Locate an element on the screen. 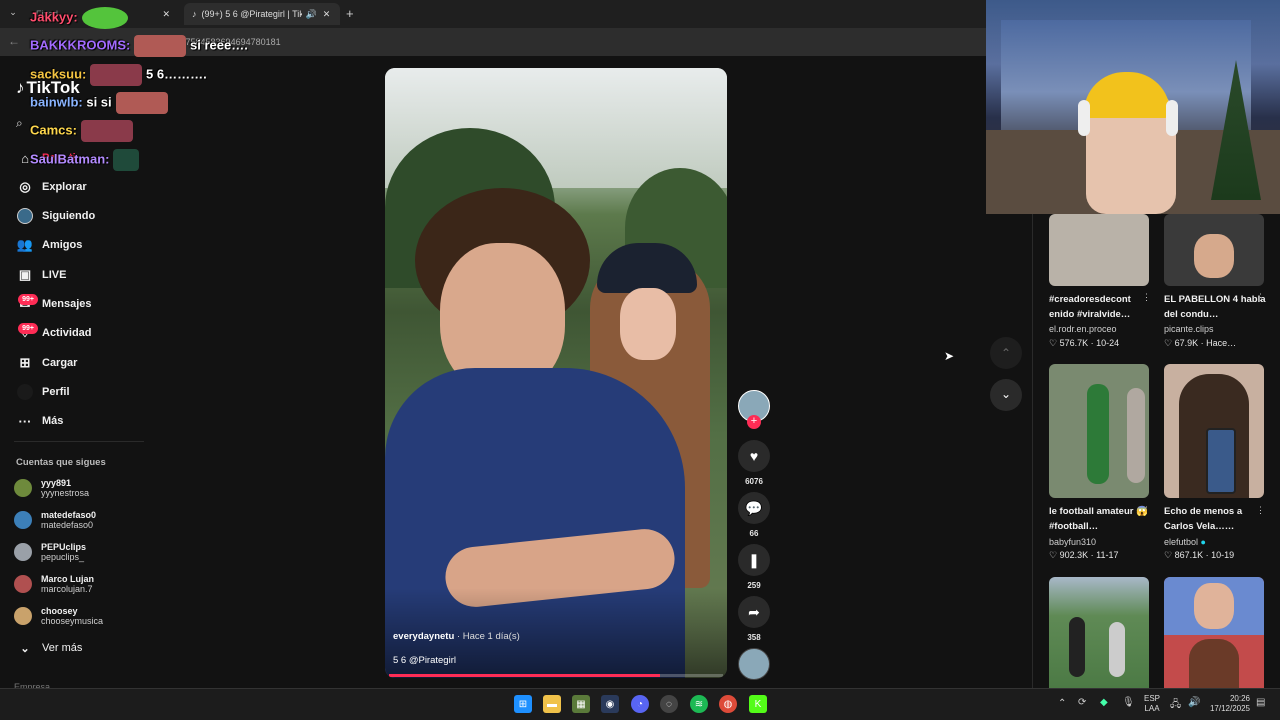  language-indicator: ESP LAA is located at coordinates (1152, 704).